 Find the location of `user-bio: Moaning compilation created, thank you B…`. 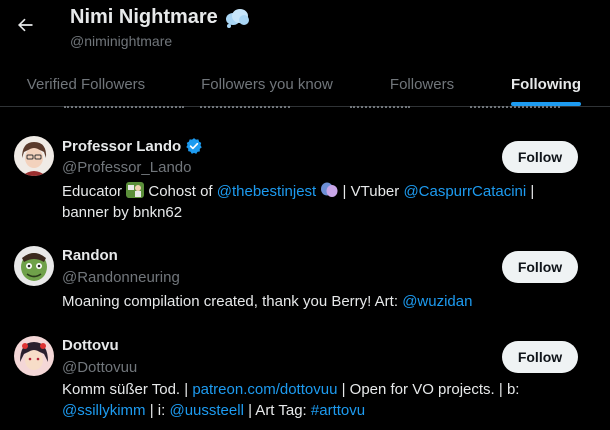

user-bio: Moaning compilation created, thank you B… is located at coordinates (312, 301).